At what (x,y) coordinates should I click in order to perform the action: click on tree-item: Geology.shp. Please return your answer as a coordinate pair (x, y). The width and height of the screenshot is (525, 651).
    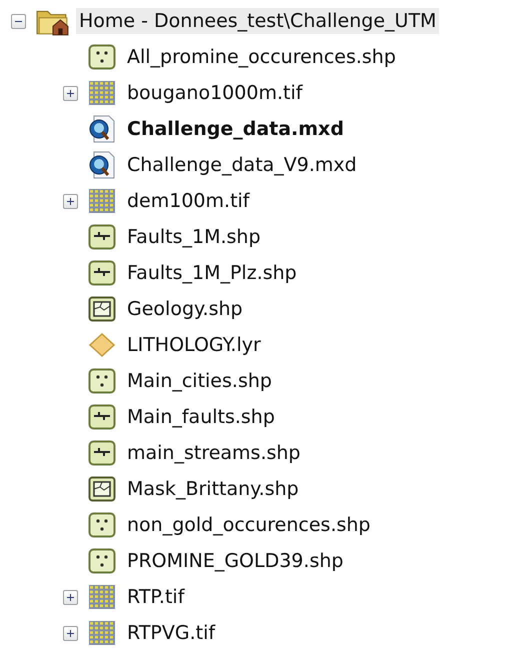
    Looking at the image, I should click on (185, 309).